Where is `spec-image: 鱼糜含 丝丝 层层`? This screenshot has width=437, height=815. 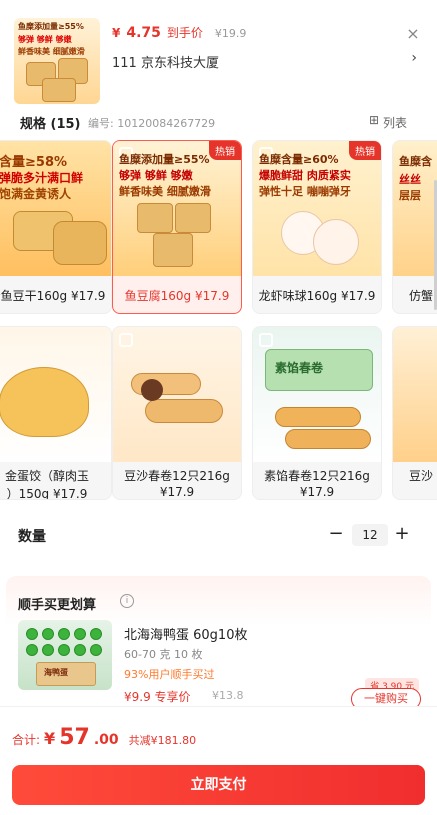
spec-image: 鱼糜含 丝丝 层层 is located at coordinates (415, 208).